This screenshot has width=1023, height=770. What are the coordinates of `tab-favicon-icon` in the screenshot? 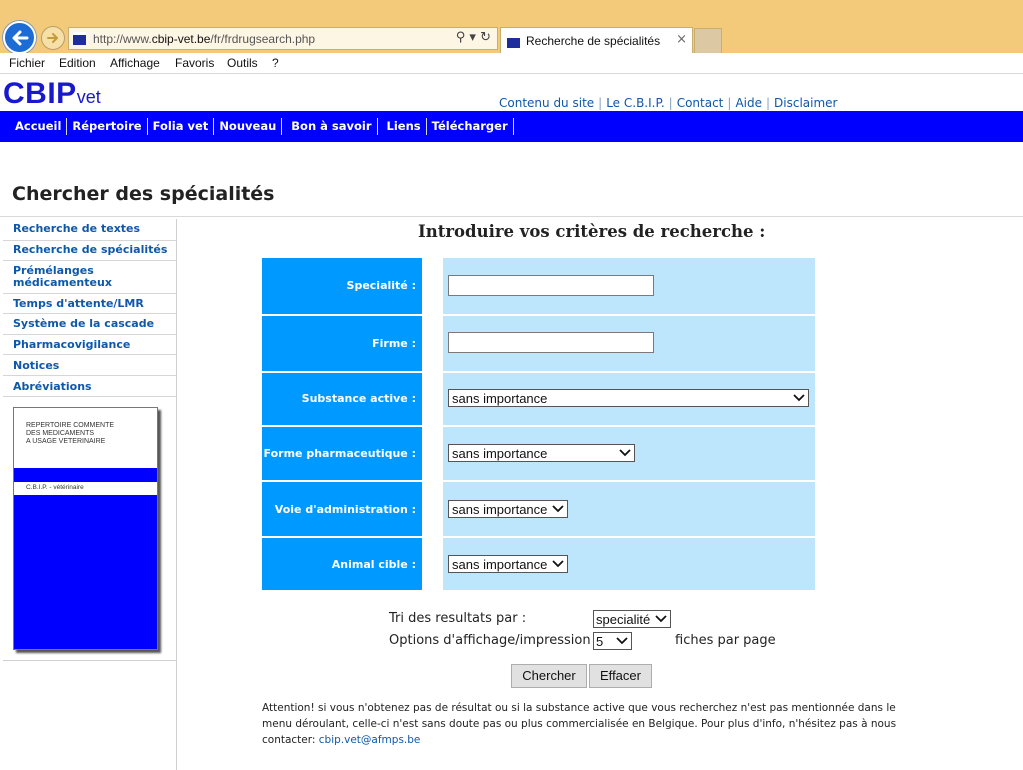 It's located at (513, 41).